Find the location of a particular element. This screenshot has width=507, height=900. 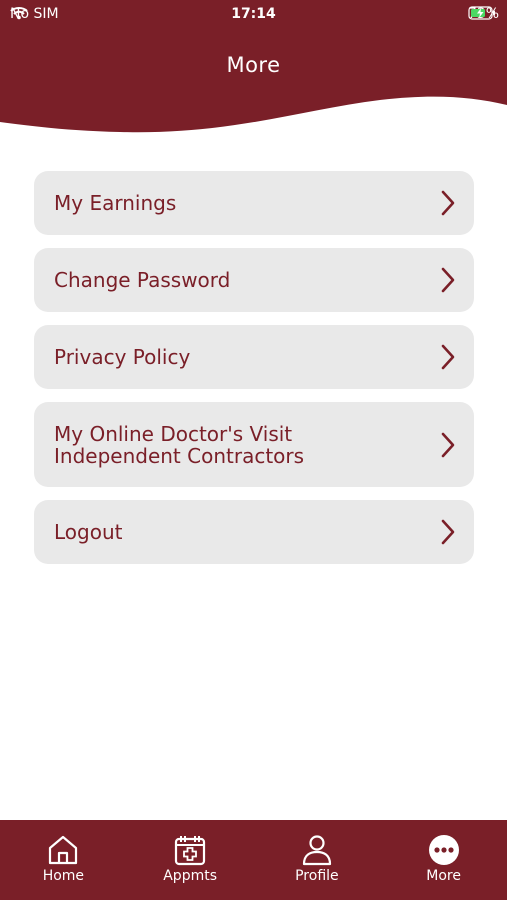

status-time: 17:14 is located at coordinates (253, 14).